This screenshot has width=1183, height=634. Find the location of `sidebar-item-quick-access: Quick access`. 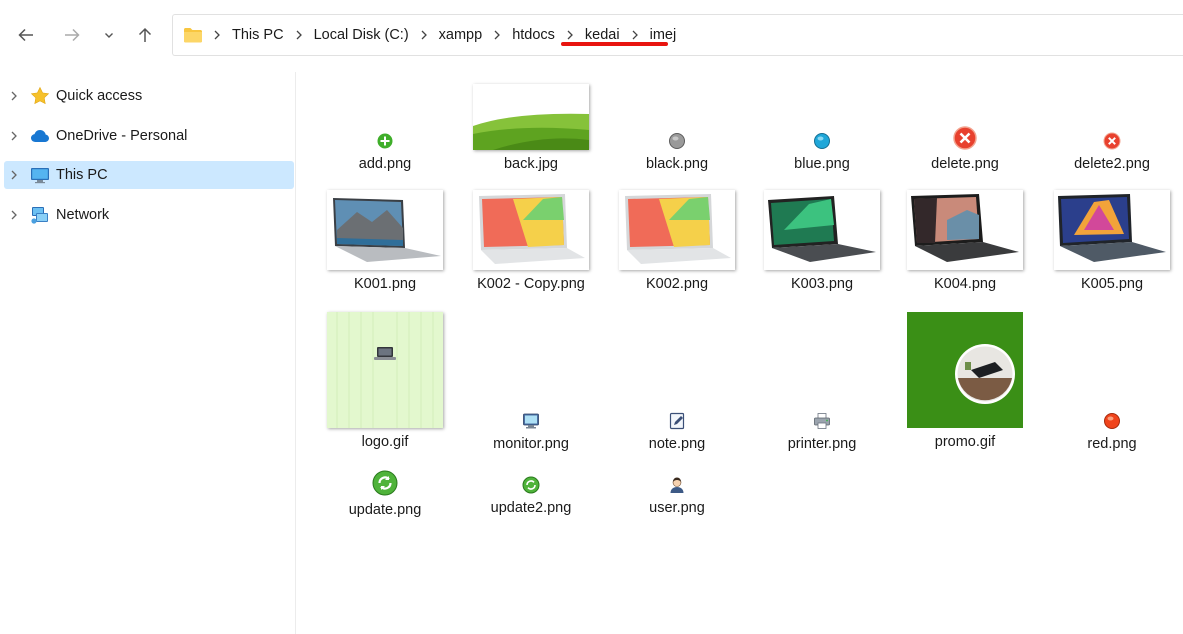

sidebar-item-quick-access: Quick access is located at coordinates (149, 96).